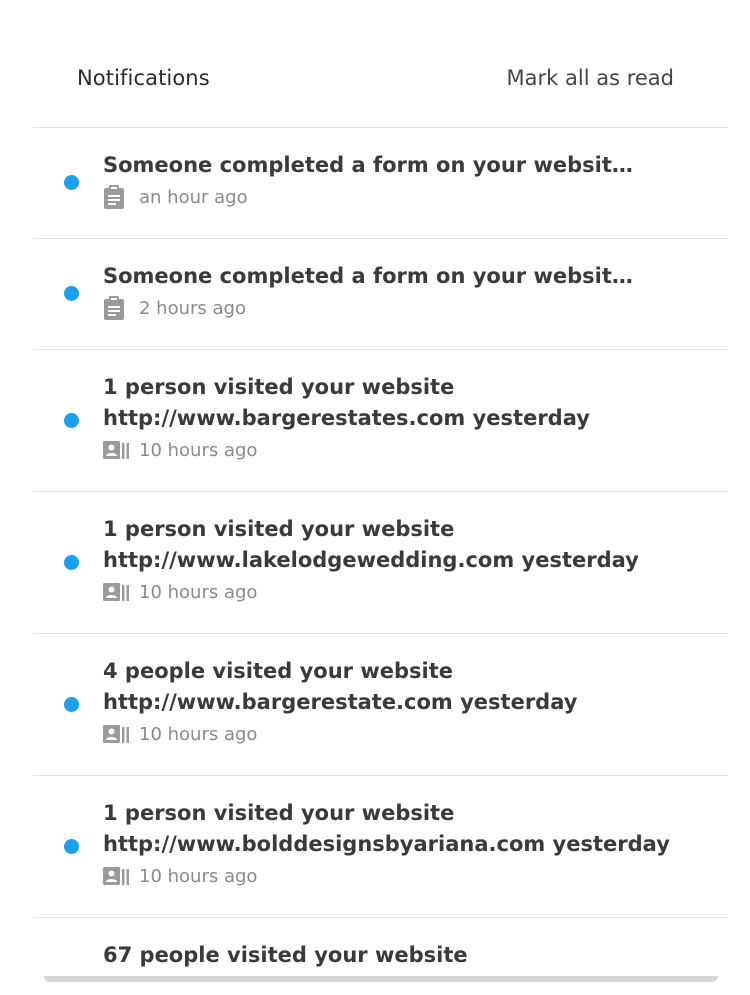 The height and width of the screenshot is (995, 750). Describe the element at coordinates (340, 702) in the screenshot. I see `notification-url: http://www.bargerestate.com yesterday` at that location.